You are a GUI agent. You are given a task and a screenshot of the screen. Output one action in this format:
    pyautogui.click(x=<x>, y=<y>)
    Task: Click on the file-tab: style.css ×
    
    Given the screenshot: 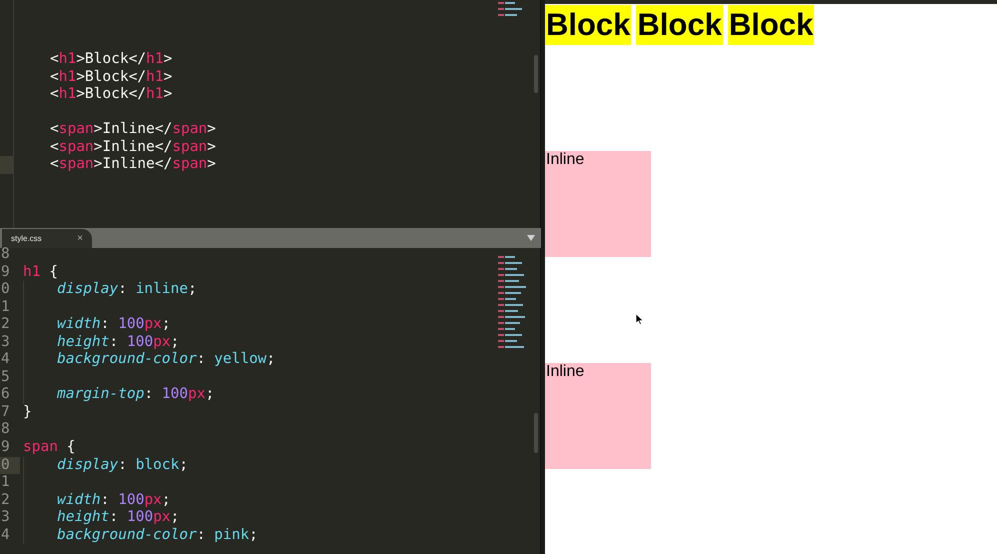 What is the action you would take?
    pyautogui.click(x=47, y=238)
    